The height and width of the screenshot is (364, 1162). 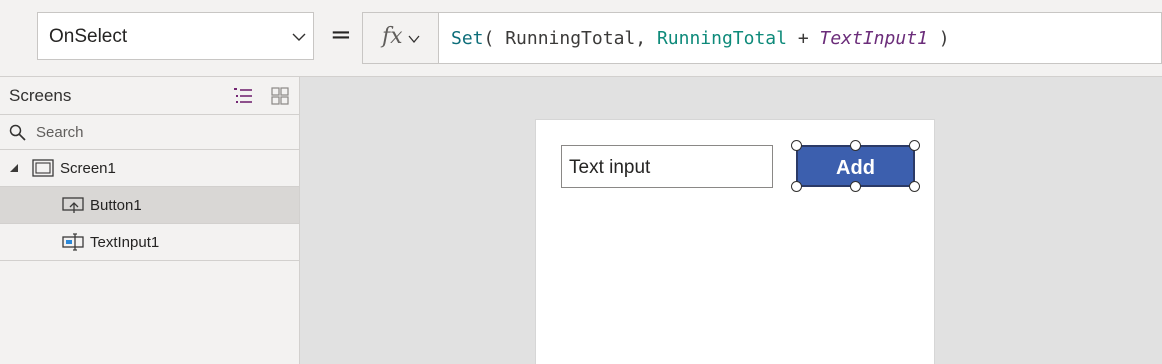 What do you see at coordinates (73, 205) in the screenshot?
I see `button-control-icon` at bounding box center [73, 205].